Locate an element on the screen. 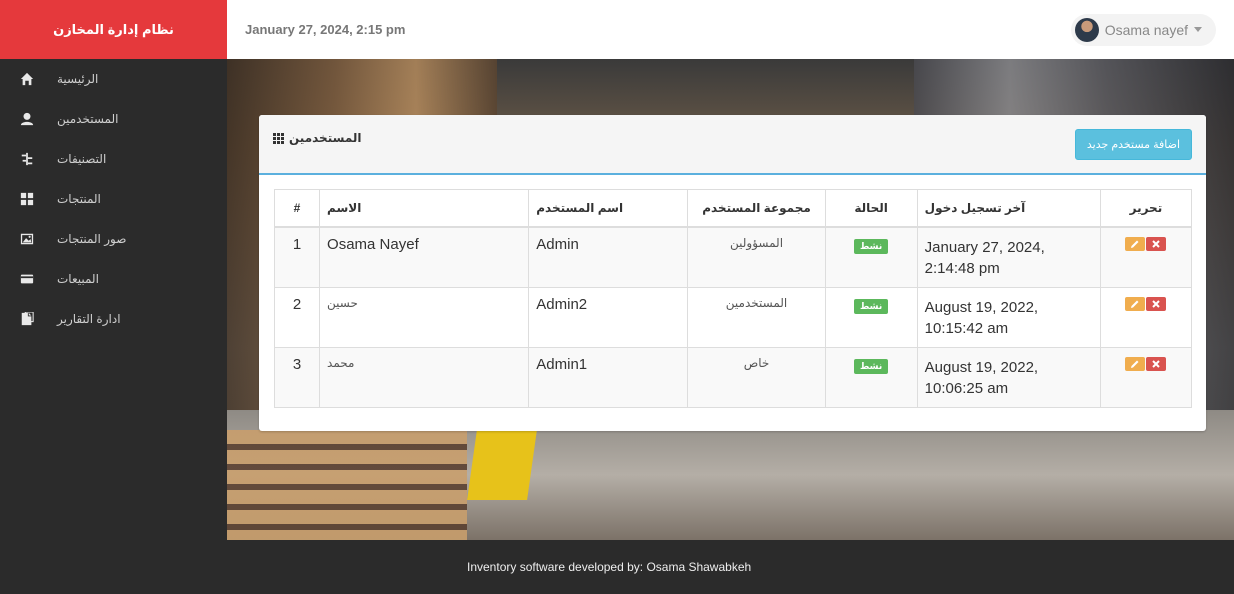  add-user-button: اضافة مستخدم جديد is located at coordinates (1133, 144).